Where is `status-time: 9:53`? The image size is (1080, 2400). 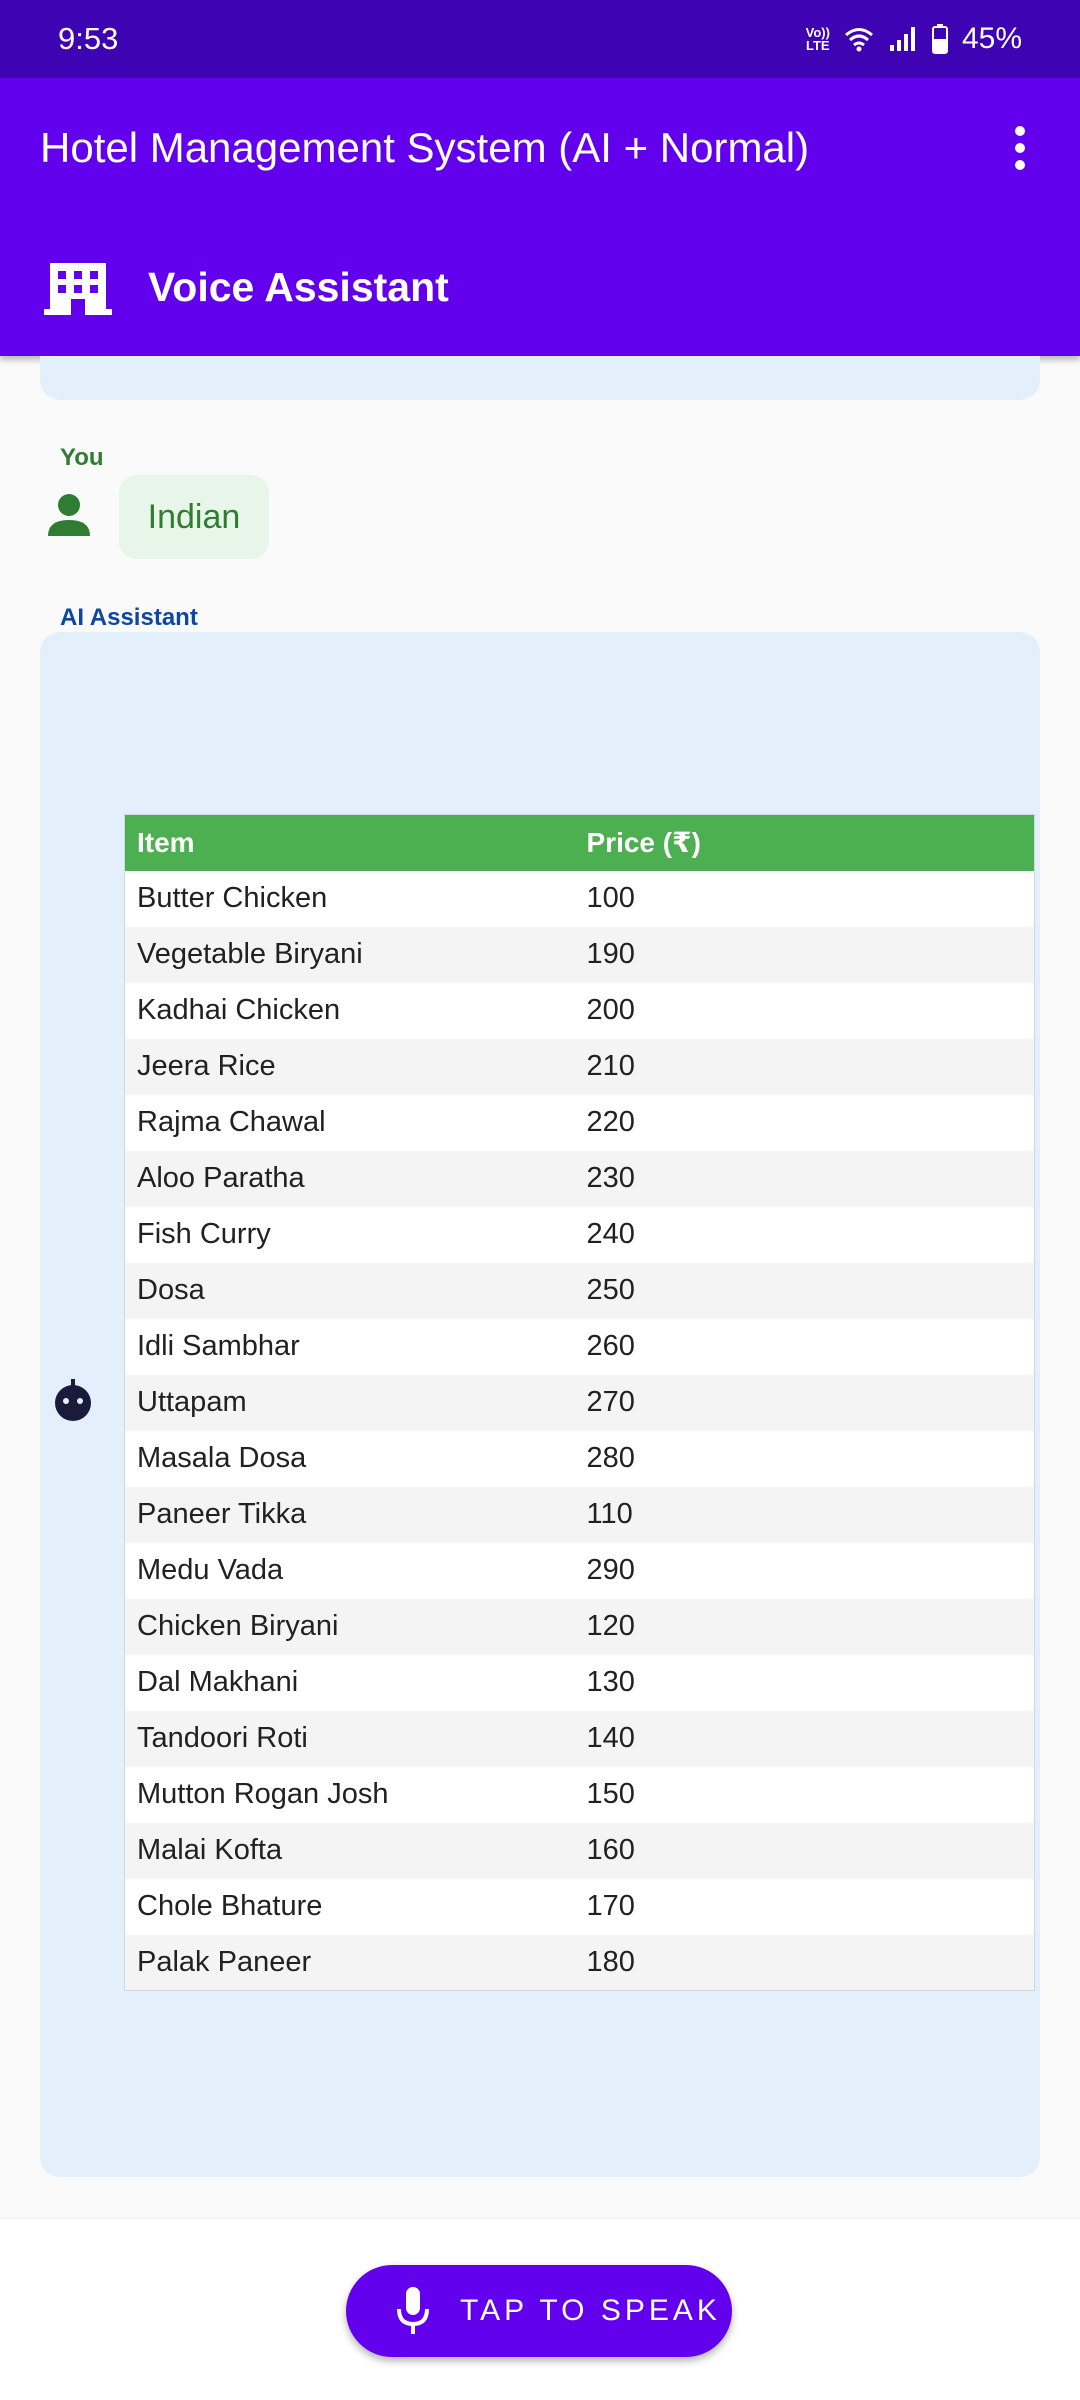
status-time: 9:53 is located at coordinates (88, 38).